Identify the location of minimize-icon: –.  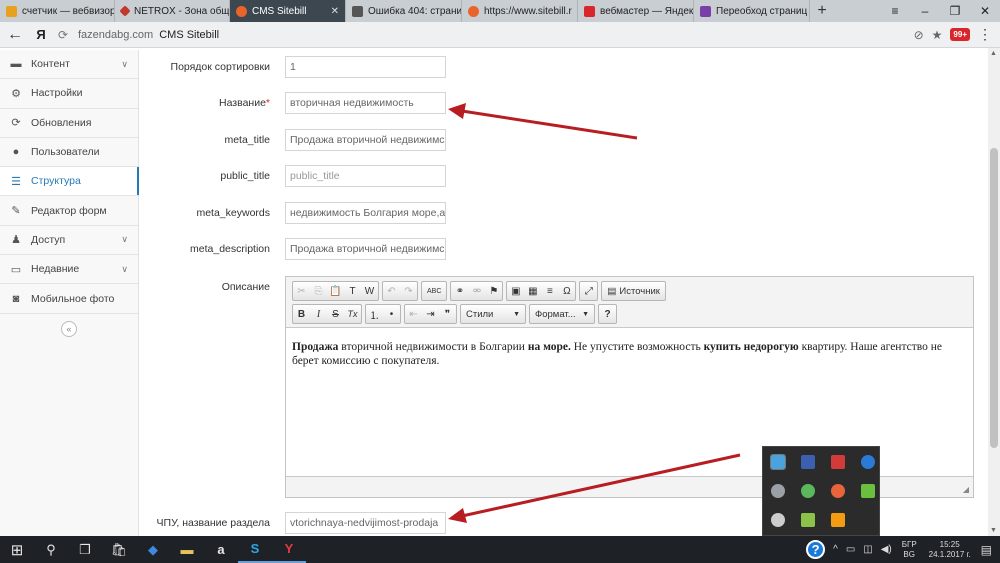
(925, 11).